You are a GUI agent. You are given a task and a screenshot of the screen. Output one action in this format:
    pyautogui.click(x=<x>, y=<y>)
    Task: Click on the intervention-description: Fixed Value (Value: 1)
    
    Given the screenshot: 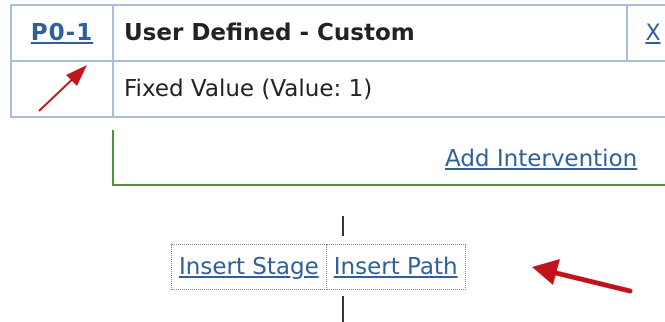 What is the action you would take?
    pyautogui.click(x=388, y=89)
    